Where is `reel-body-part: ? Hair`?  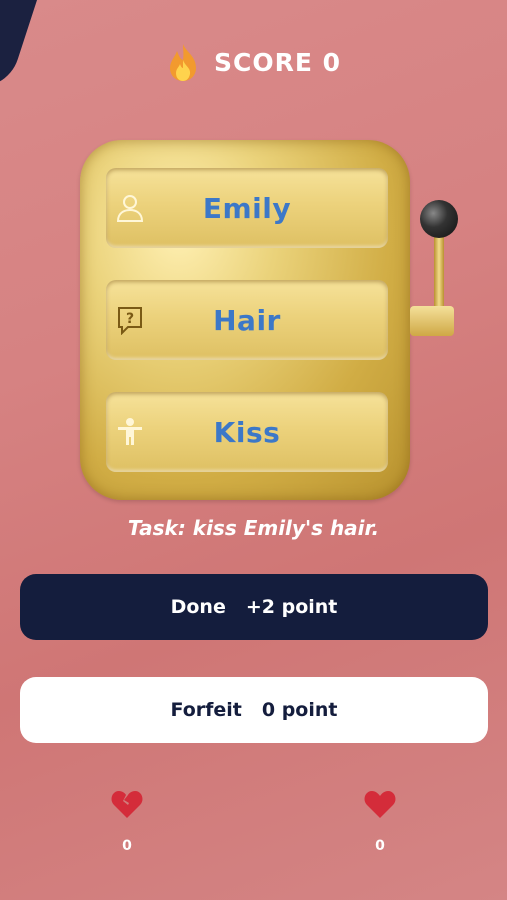 reel-body-part: ? Hair is located at coordinates (247, 320).